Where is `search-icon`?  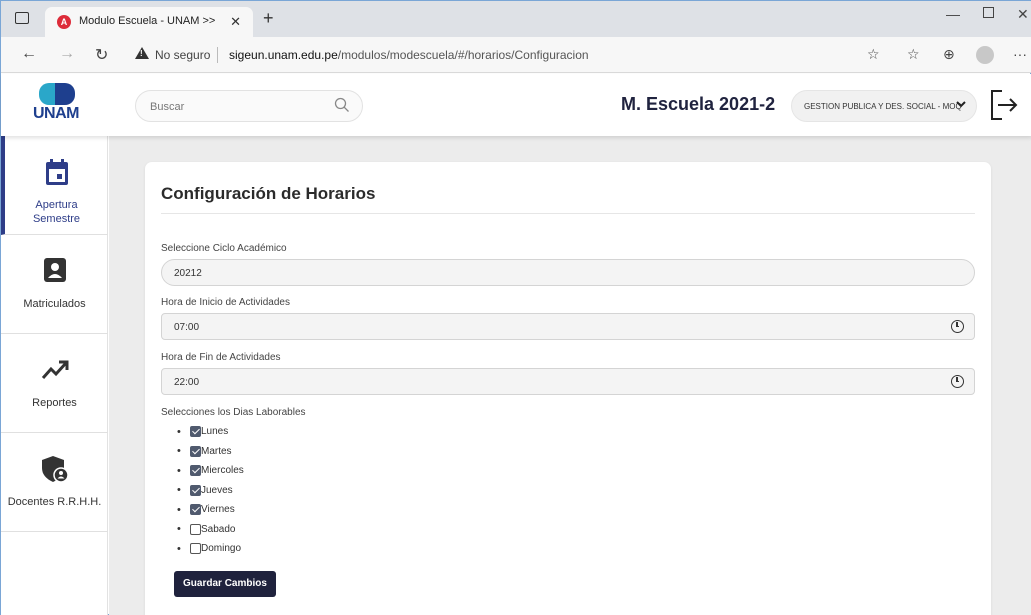 search-icon is located at coordinates (342, 107).